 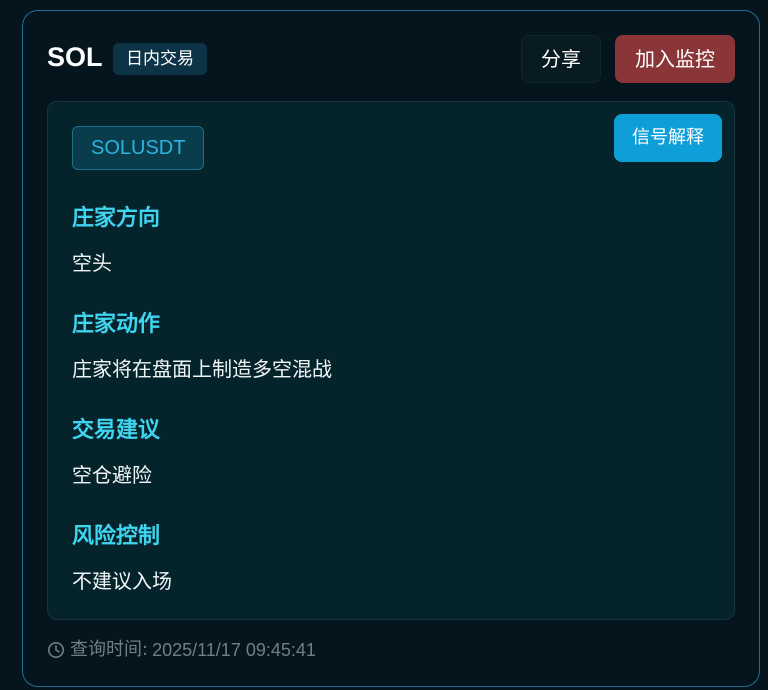 What do you see at coordinates (122, 581) in the screenshot?
I see `section-value: 不建议入场` at bounding box center [122, 581].